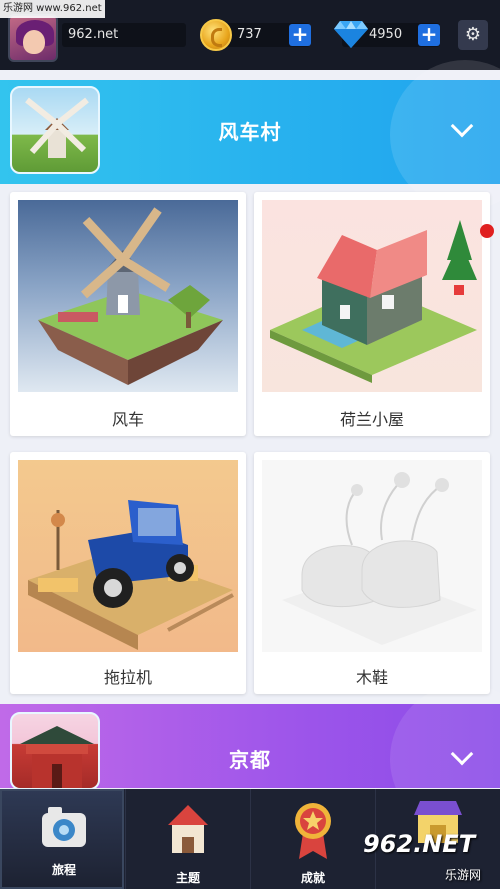  What do you see at coordinates (127, 677) in the screenshot?
I see `card-label: 拖拉机` at bounding box center [127, 677].